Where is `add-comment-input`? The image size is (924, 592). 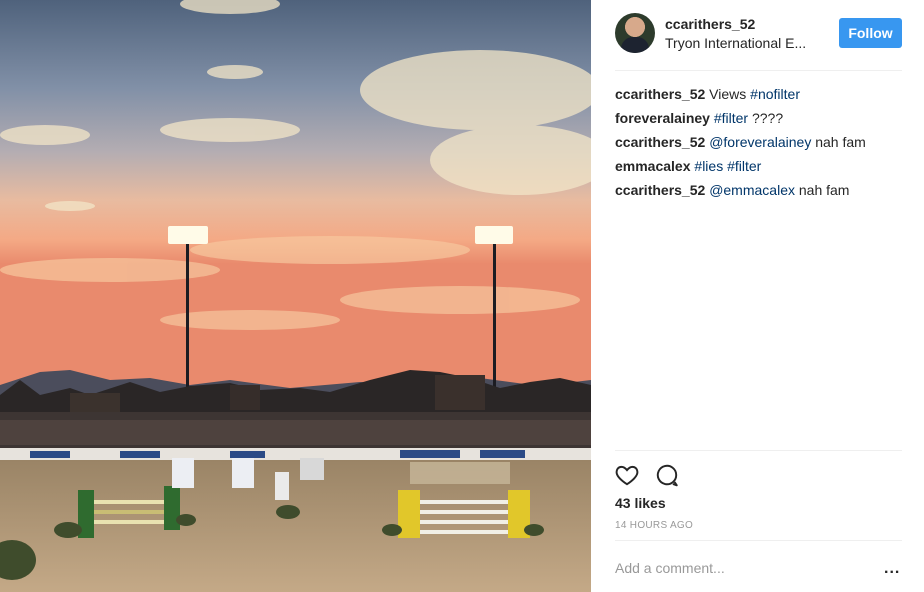 add-comment-input is located at coordinates (740, 568).